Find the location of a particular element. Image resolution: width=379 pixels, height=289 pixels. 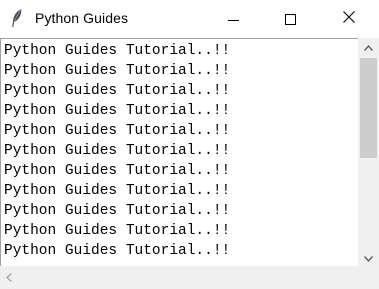

minimize-icon is located at coordinates (233, 20).